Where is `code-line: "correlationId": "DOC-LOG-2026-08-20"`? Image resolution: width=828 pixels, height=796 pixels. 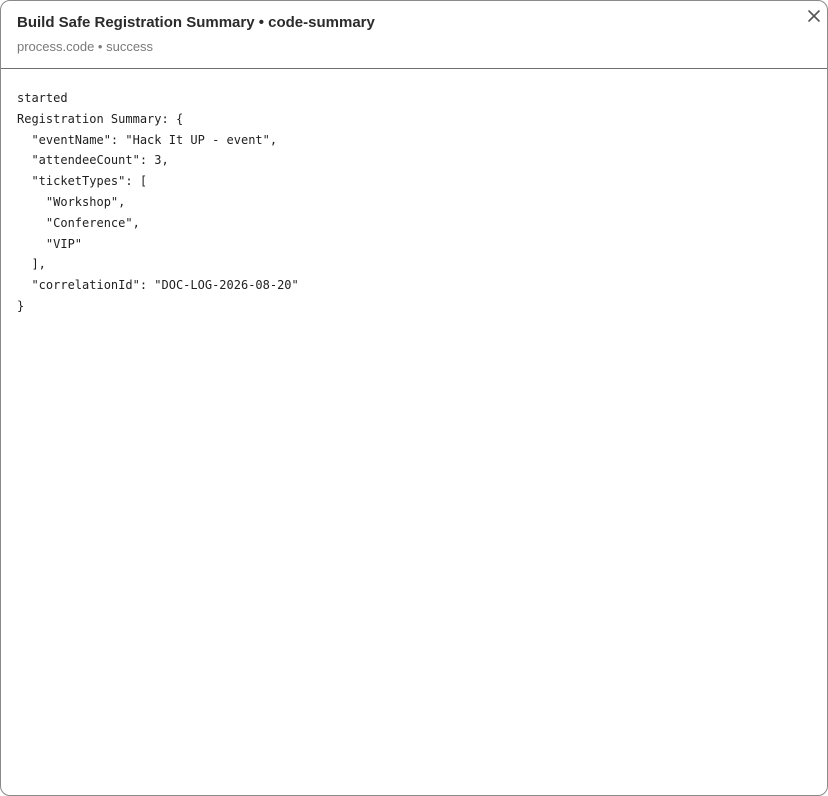 code-line: "correlationId": "DOC-LOG-2026-08-20" is located at coordinates (158, 285).